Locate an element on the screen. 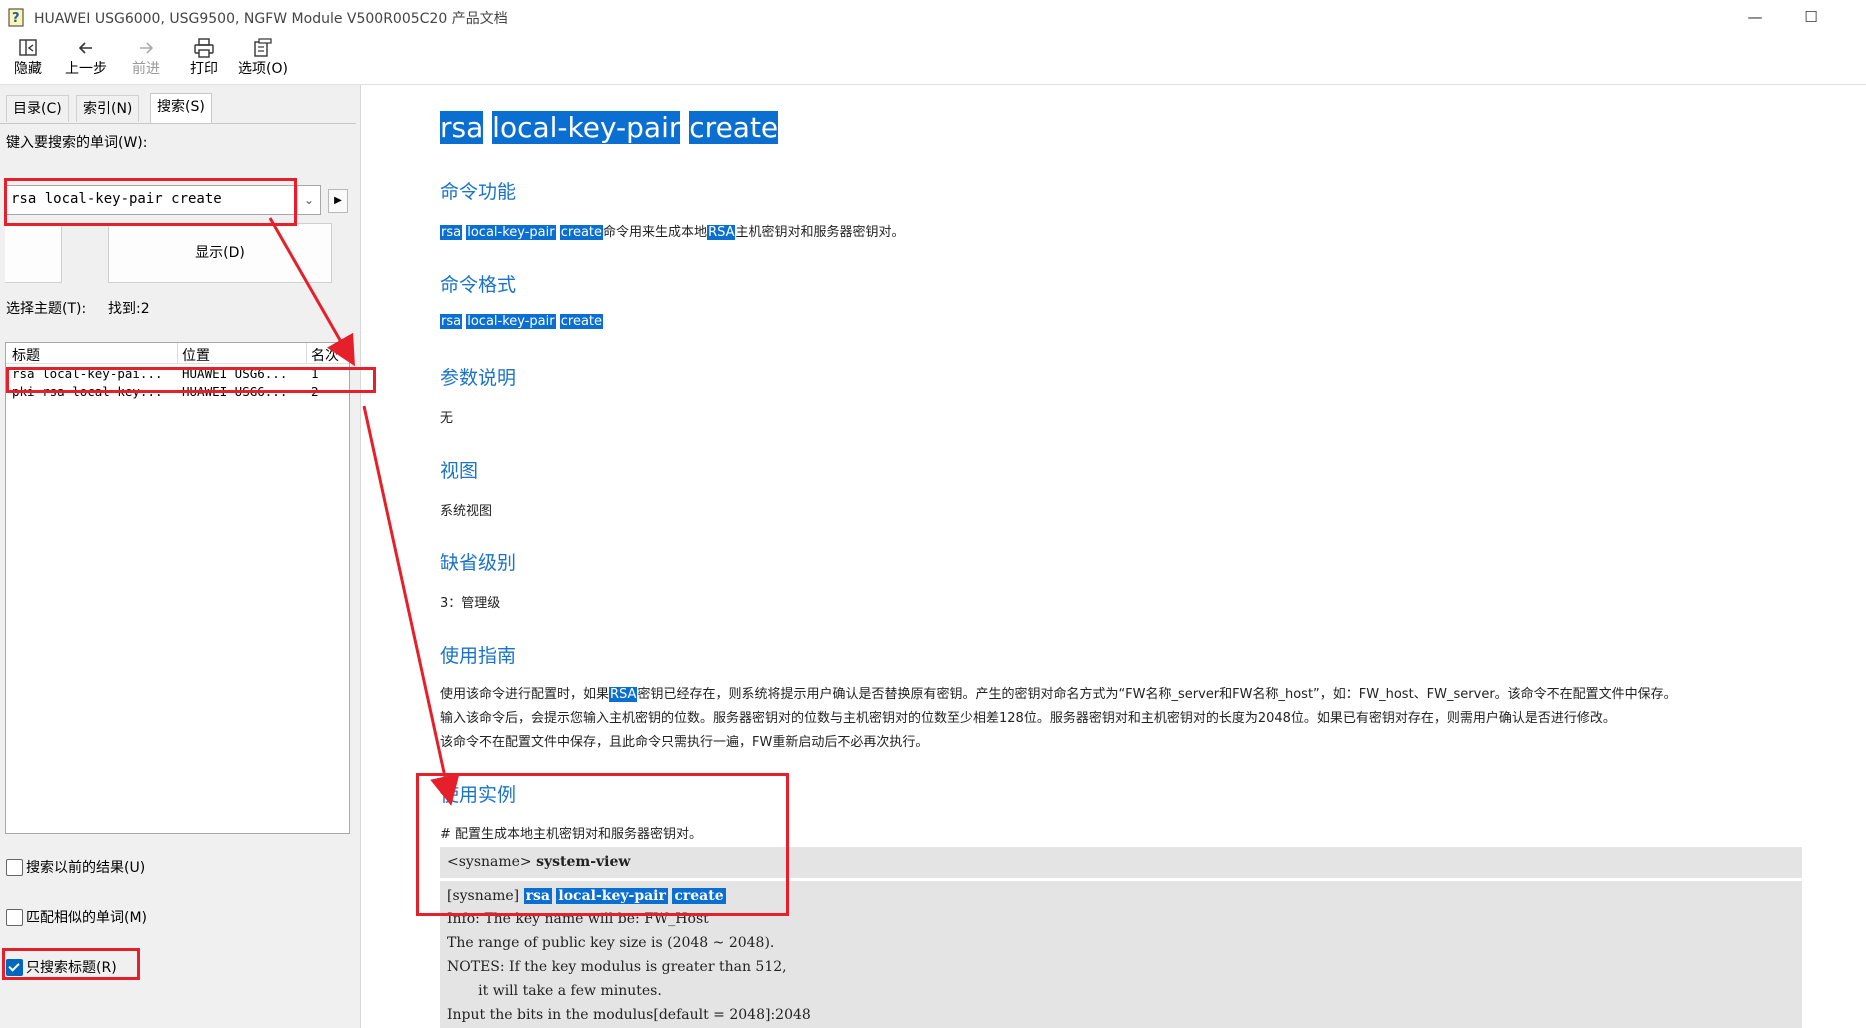 The image size is (1866, 1028). annotation-arrows is located at coordinates (364, 511).